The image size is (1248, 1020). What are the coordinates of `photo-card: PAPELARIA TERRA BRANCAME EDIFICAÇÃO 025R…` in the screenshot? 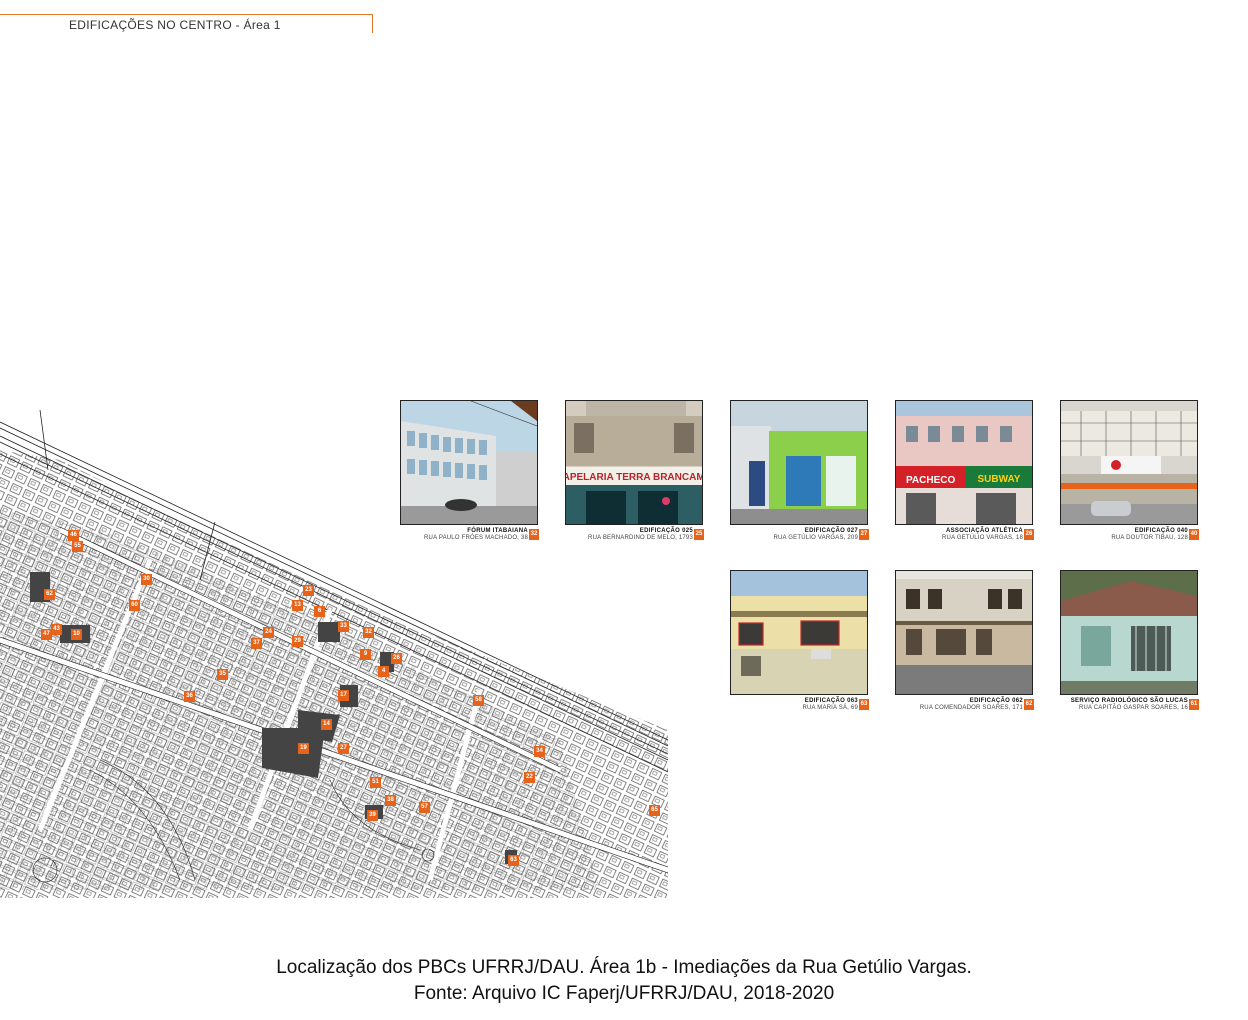 It's located at (635, 470).